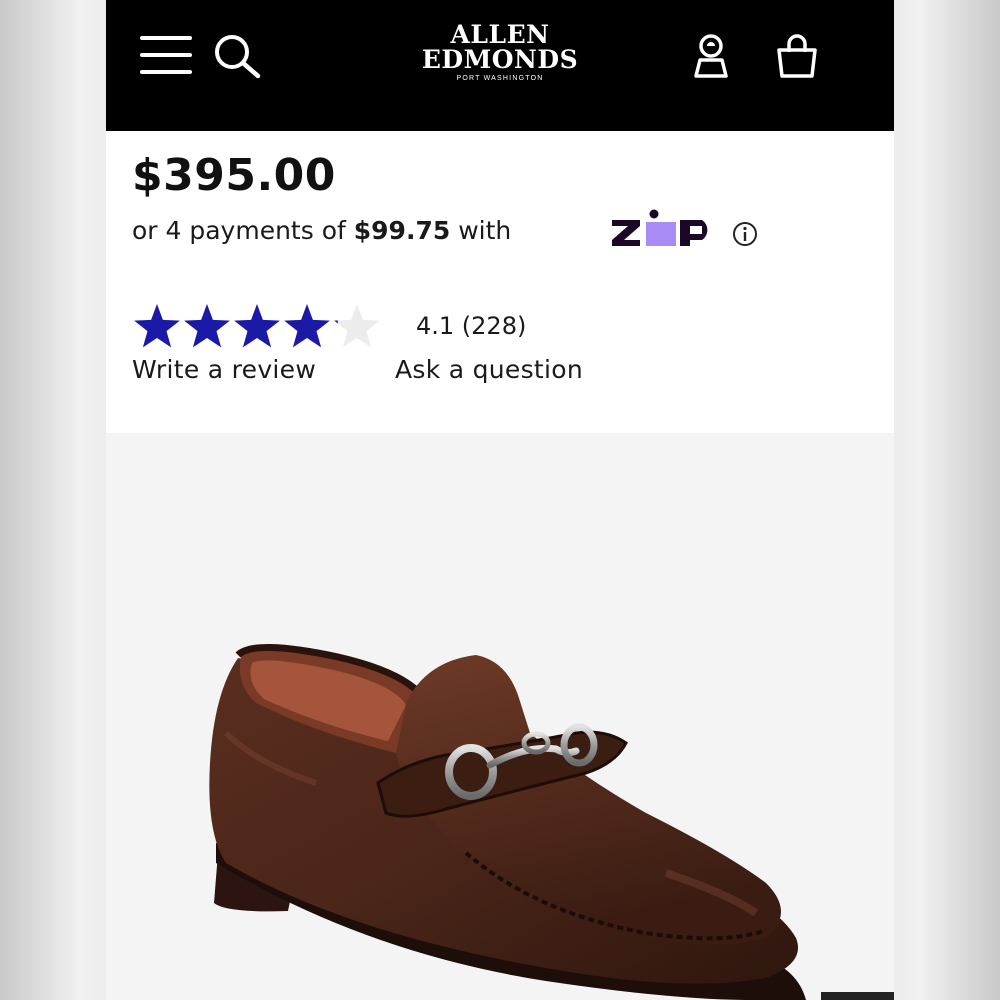 The width and height of the screenshot is (1000, 1000). I want to click on hamburger-menu-icon, so click(166, 56).